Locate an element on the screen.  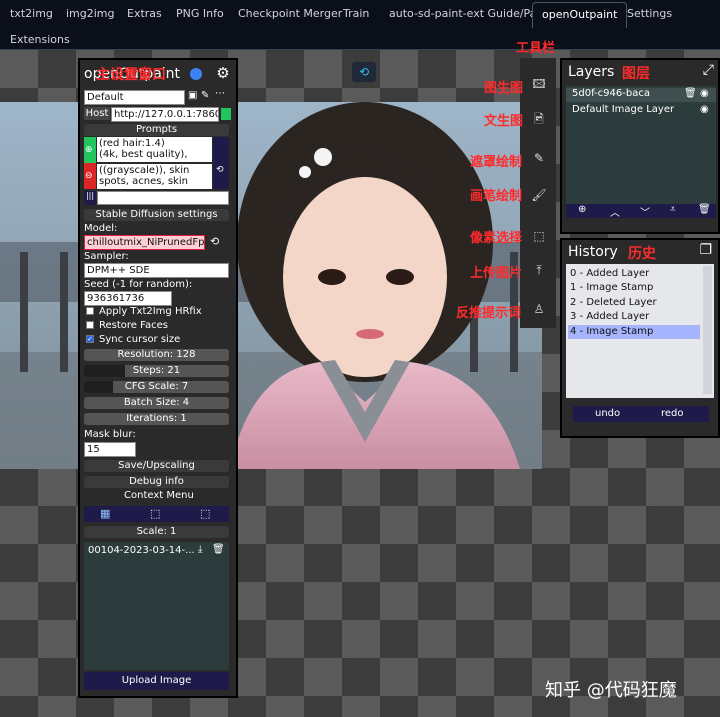
refresh-icon: ⟲ is located at coordinates (364, 72).